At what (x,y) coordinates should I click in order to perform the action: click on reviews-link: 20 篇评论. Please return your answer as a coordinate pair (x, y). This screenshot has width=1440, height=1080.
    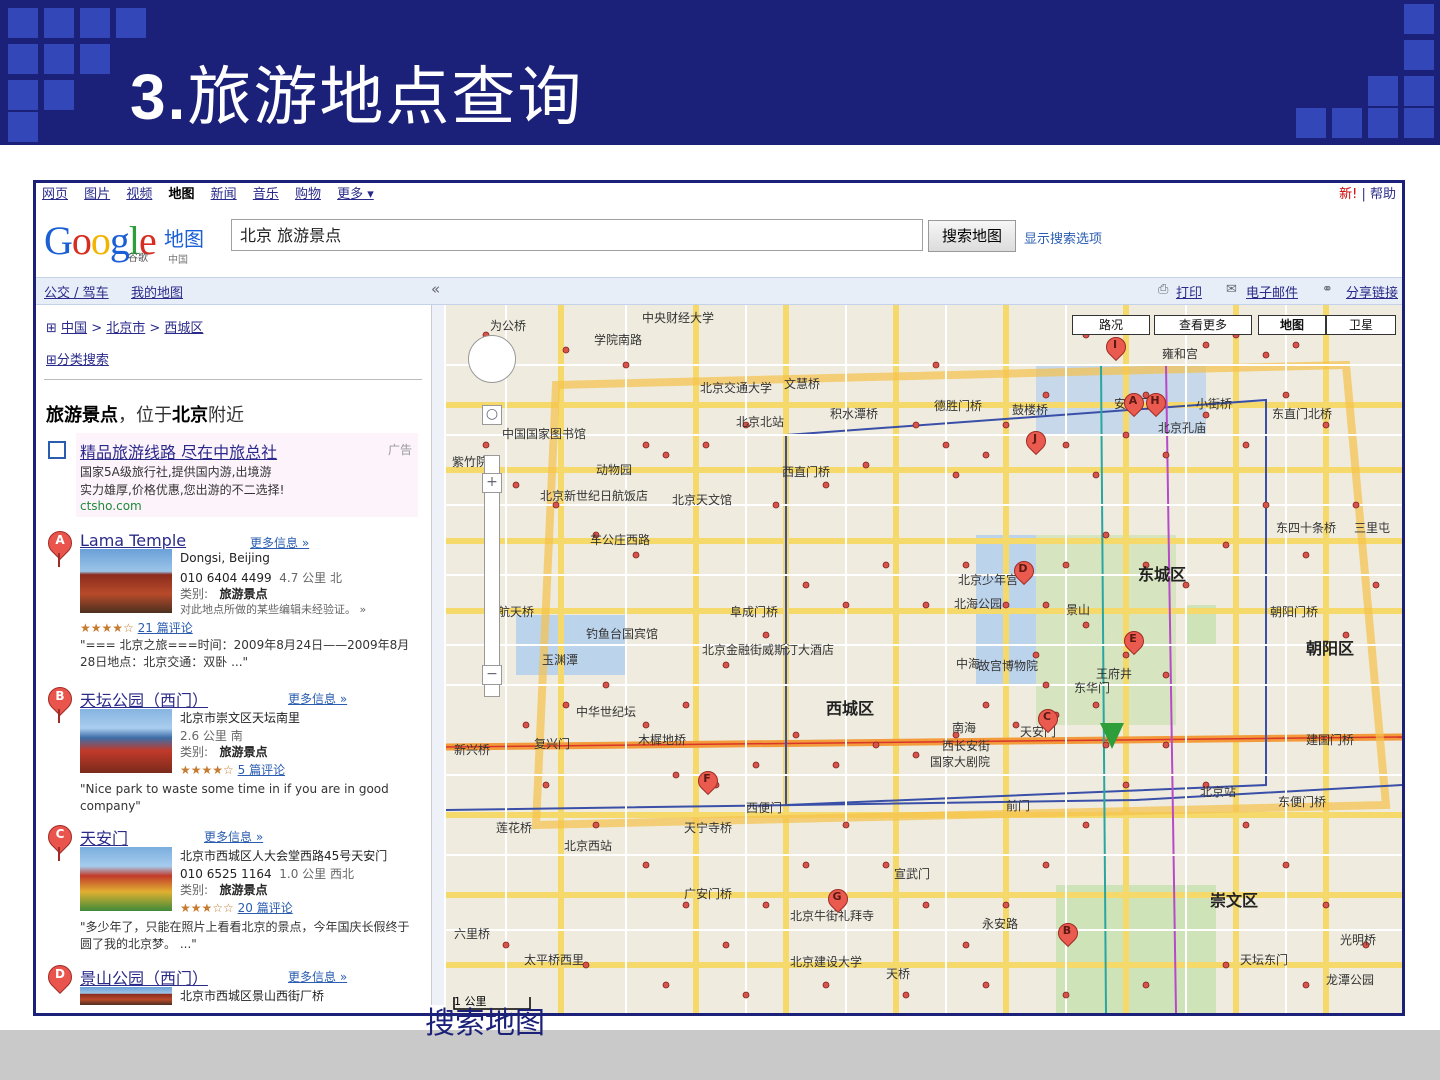
    Looking at the image, I should click on (265, 908).